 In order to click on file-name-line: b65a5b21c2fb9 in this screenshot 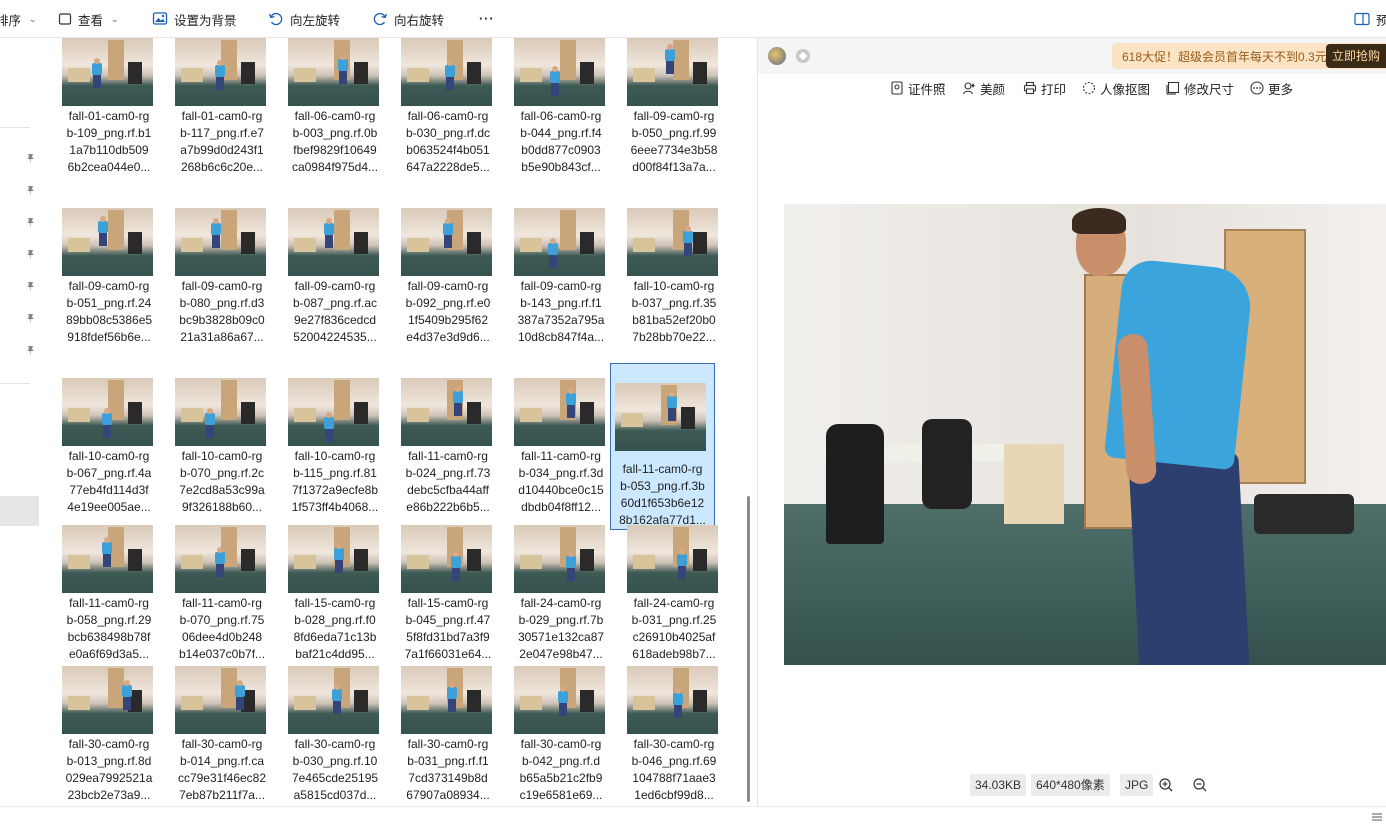, I will do `click(561, 778)`.